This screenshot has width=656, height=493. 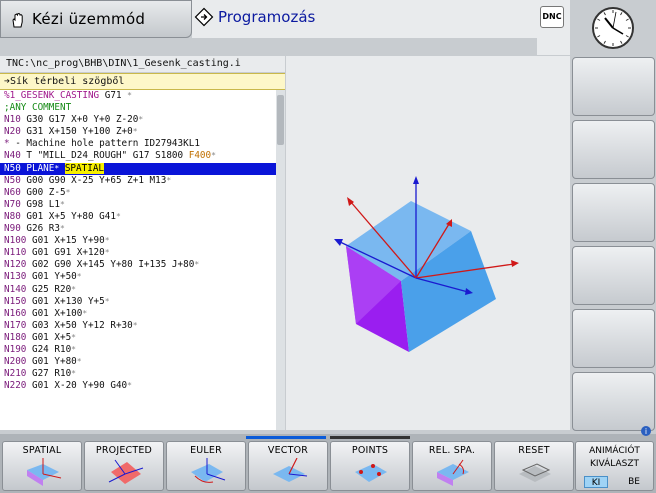 What do you see at coordinates (615, 482) in the screenshot?
I see `animation-toggle: KI BE` at bounding box center [615, 482].